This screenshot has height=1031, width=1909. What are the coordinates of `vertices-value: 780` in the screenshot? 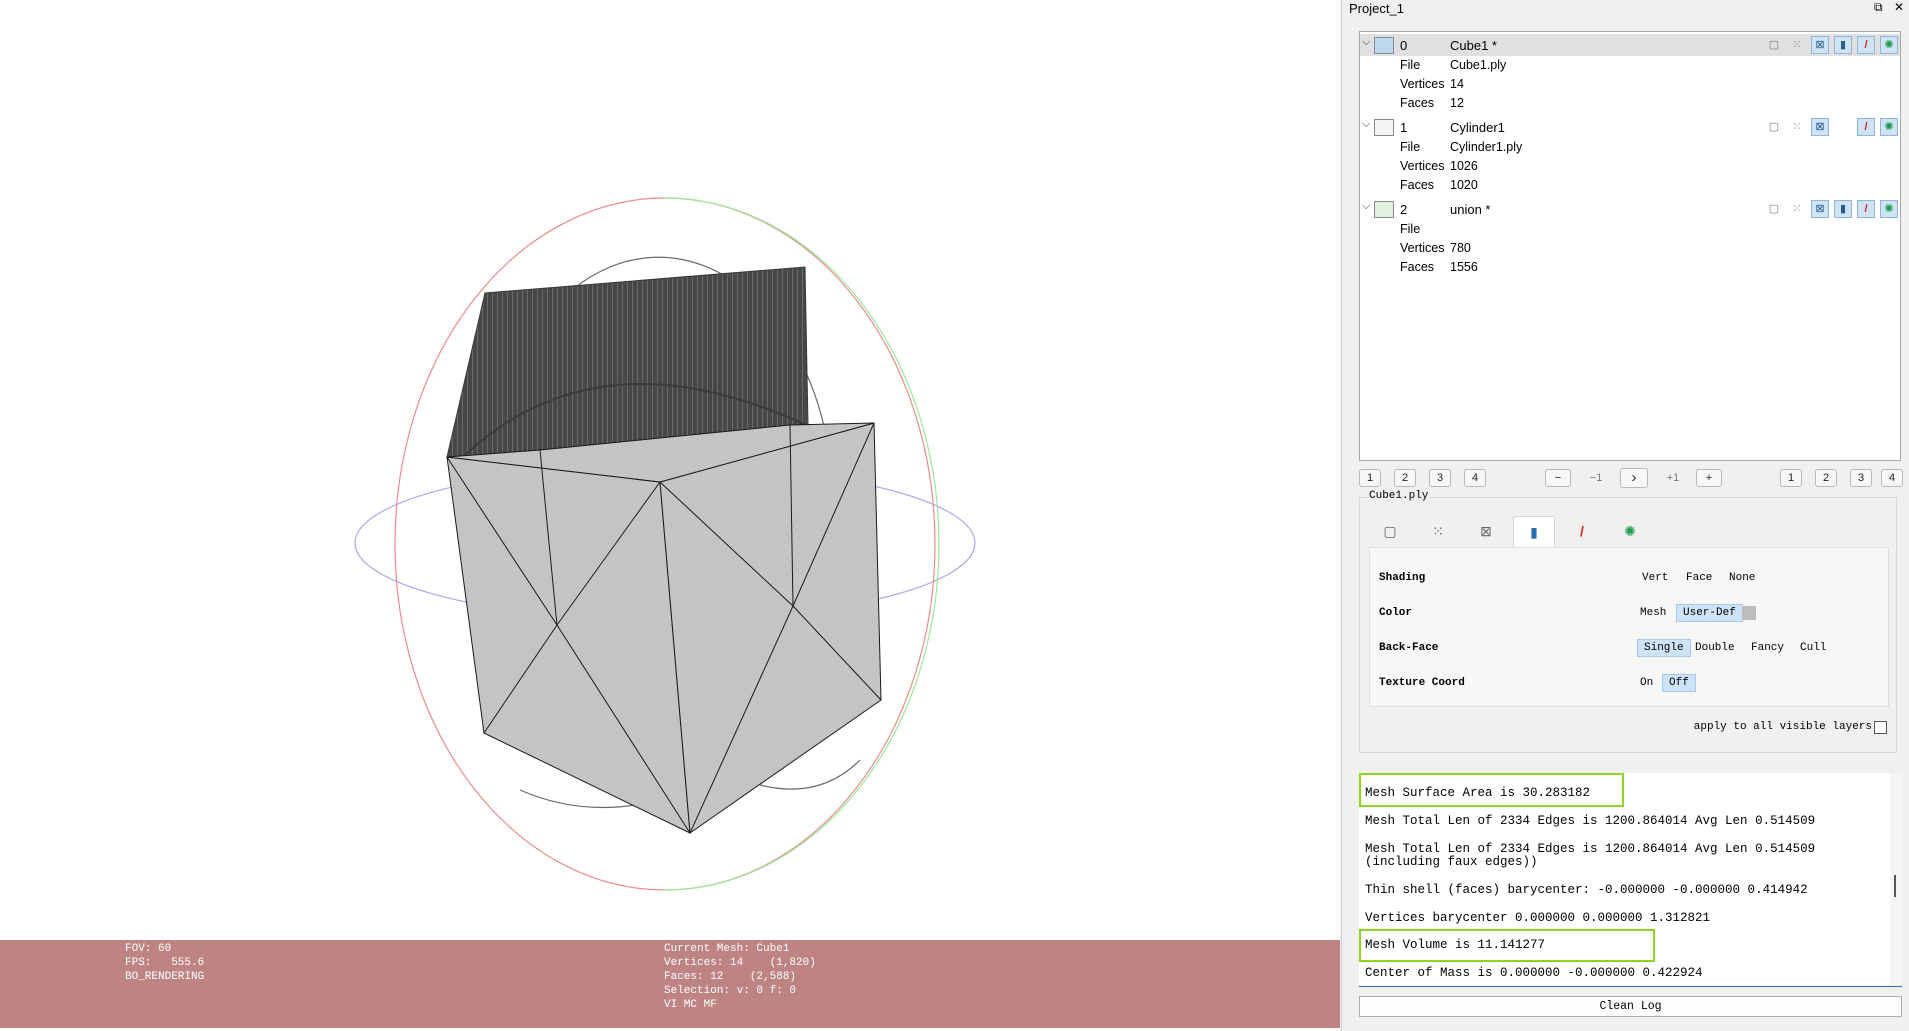 It's located at (1460, 248).